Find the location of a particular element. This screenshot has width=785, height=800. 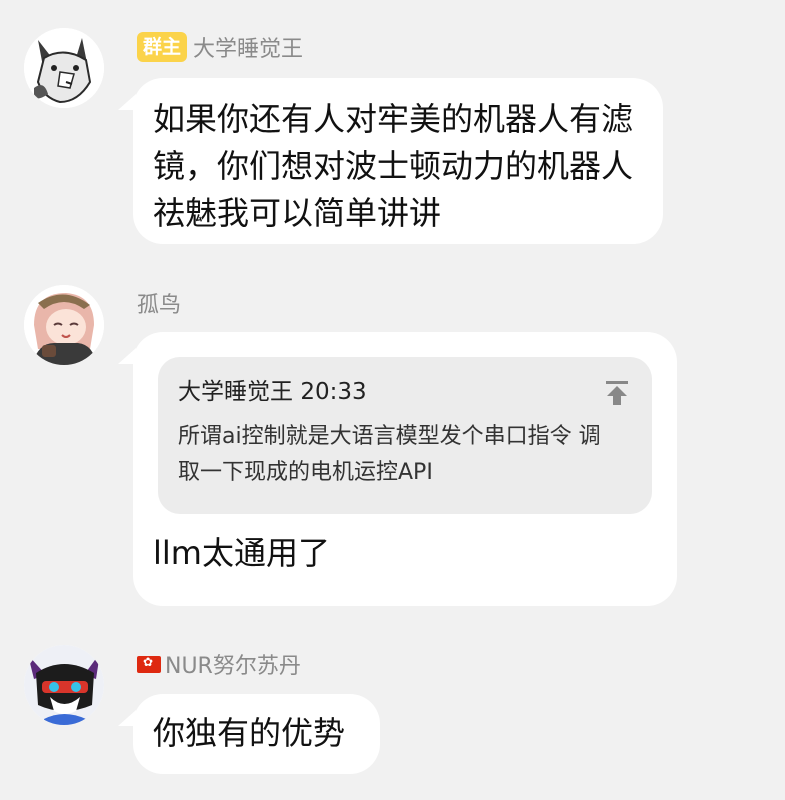

fox-avatar-image is located at coordinates (64, 685).